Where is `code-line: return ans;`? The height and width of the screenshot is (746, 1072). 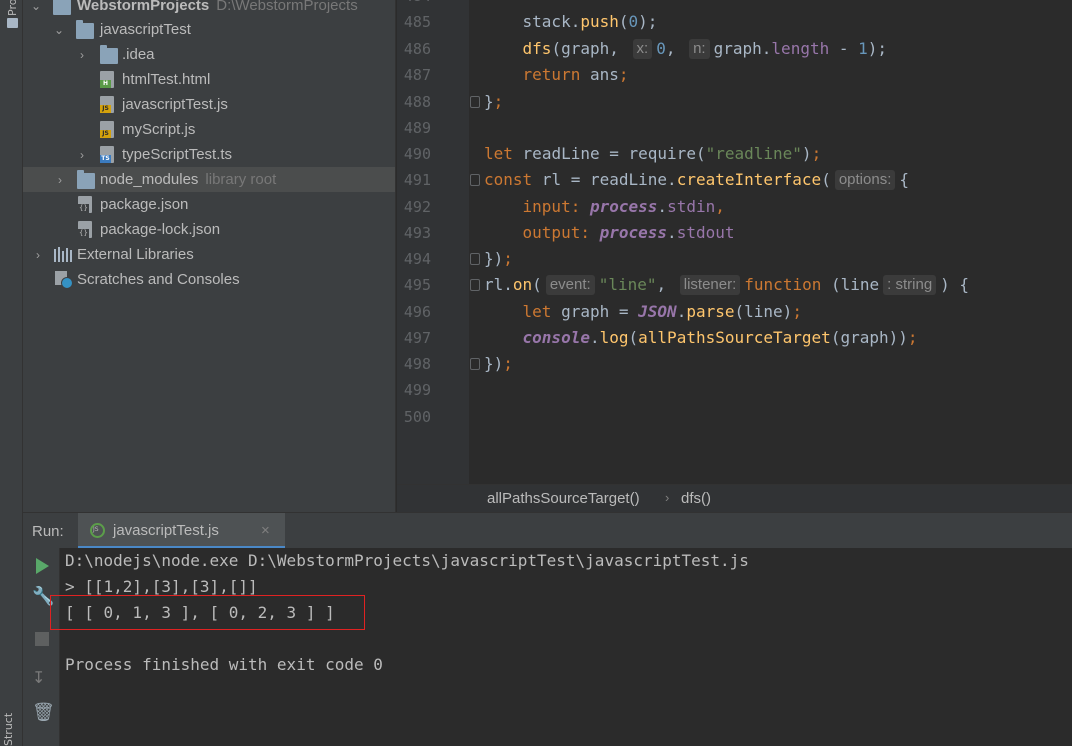 code-line: return ans; is located at coordinates (575, 74).